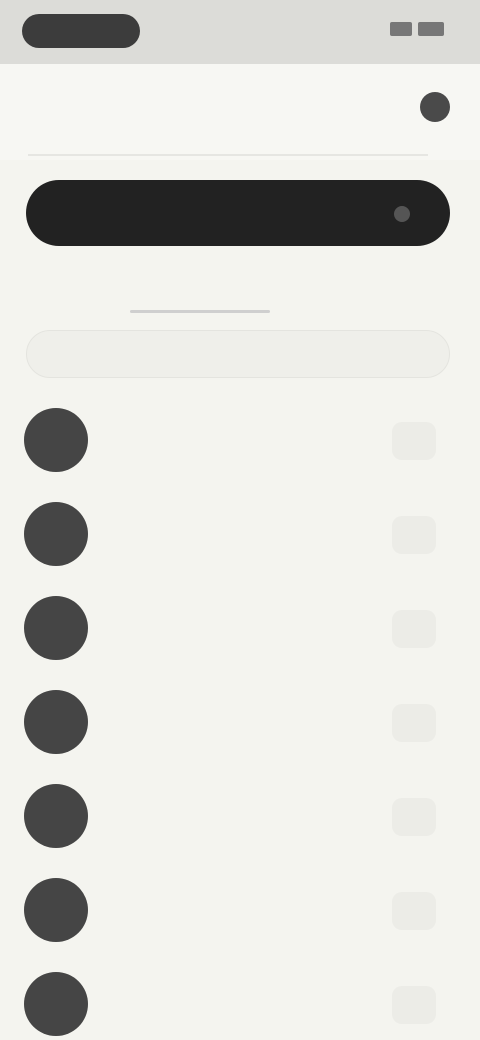 The height and width of the screenshot is (1040, 480). I want to click on status-bar, so click(240, 32).